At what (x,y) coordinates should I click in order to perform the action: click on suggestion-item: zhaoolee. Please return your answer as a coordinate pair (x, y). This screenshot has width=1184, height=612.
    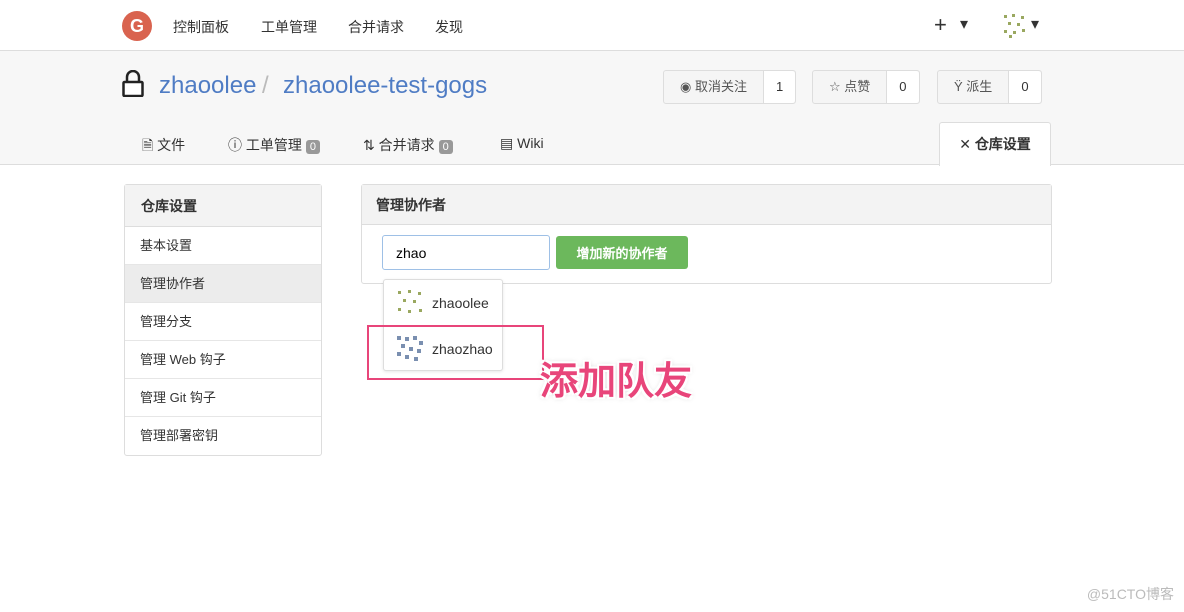
    Looking at the image, I should click on (443, 303).